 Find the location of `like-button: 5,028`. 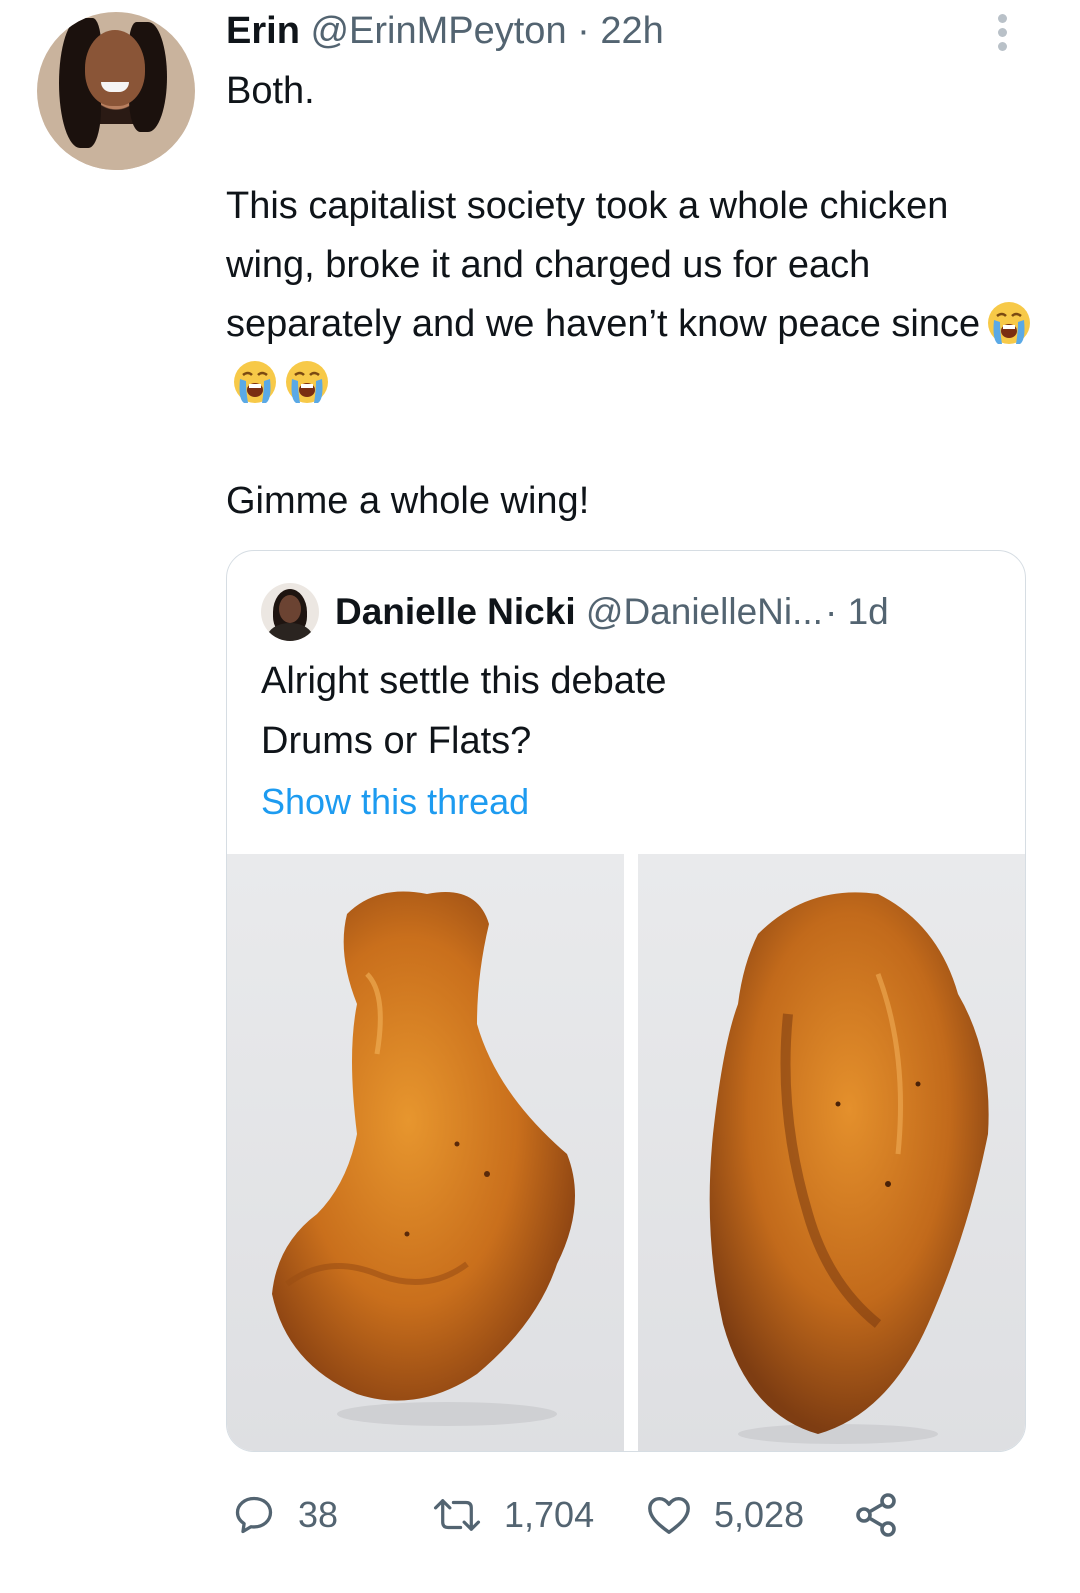

like-button: 5,028 is located at coordinates (725, 1515).